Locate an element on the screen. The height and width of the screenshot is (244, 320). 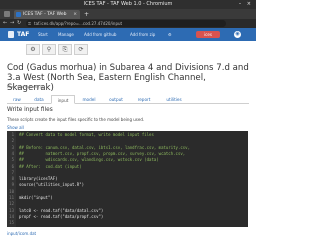
tab-close-icon: × is located at coordinates (75, 14).